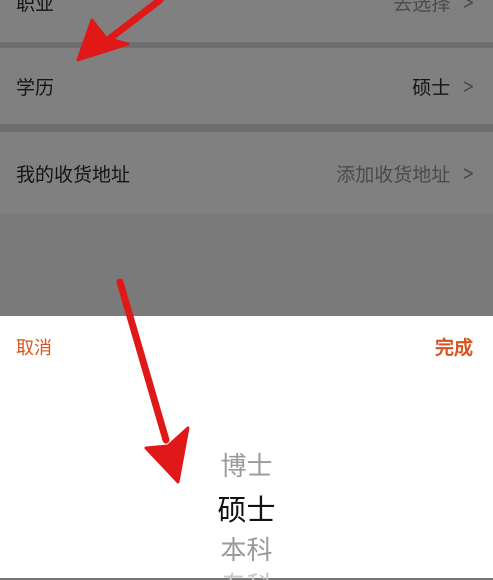  I want to click on occupation-value: 去选择, so click(422, 7).